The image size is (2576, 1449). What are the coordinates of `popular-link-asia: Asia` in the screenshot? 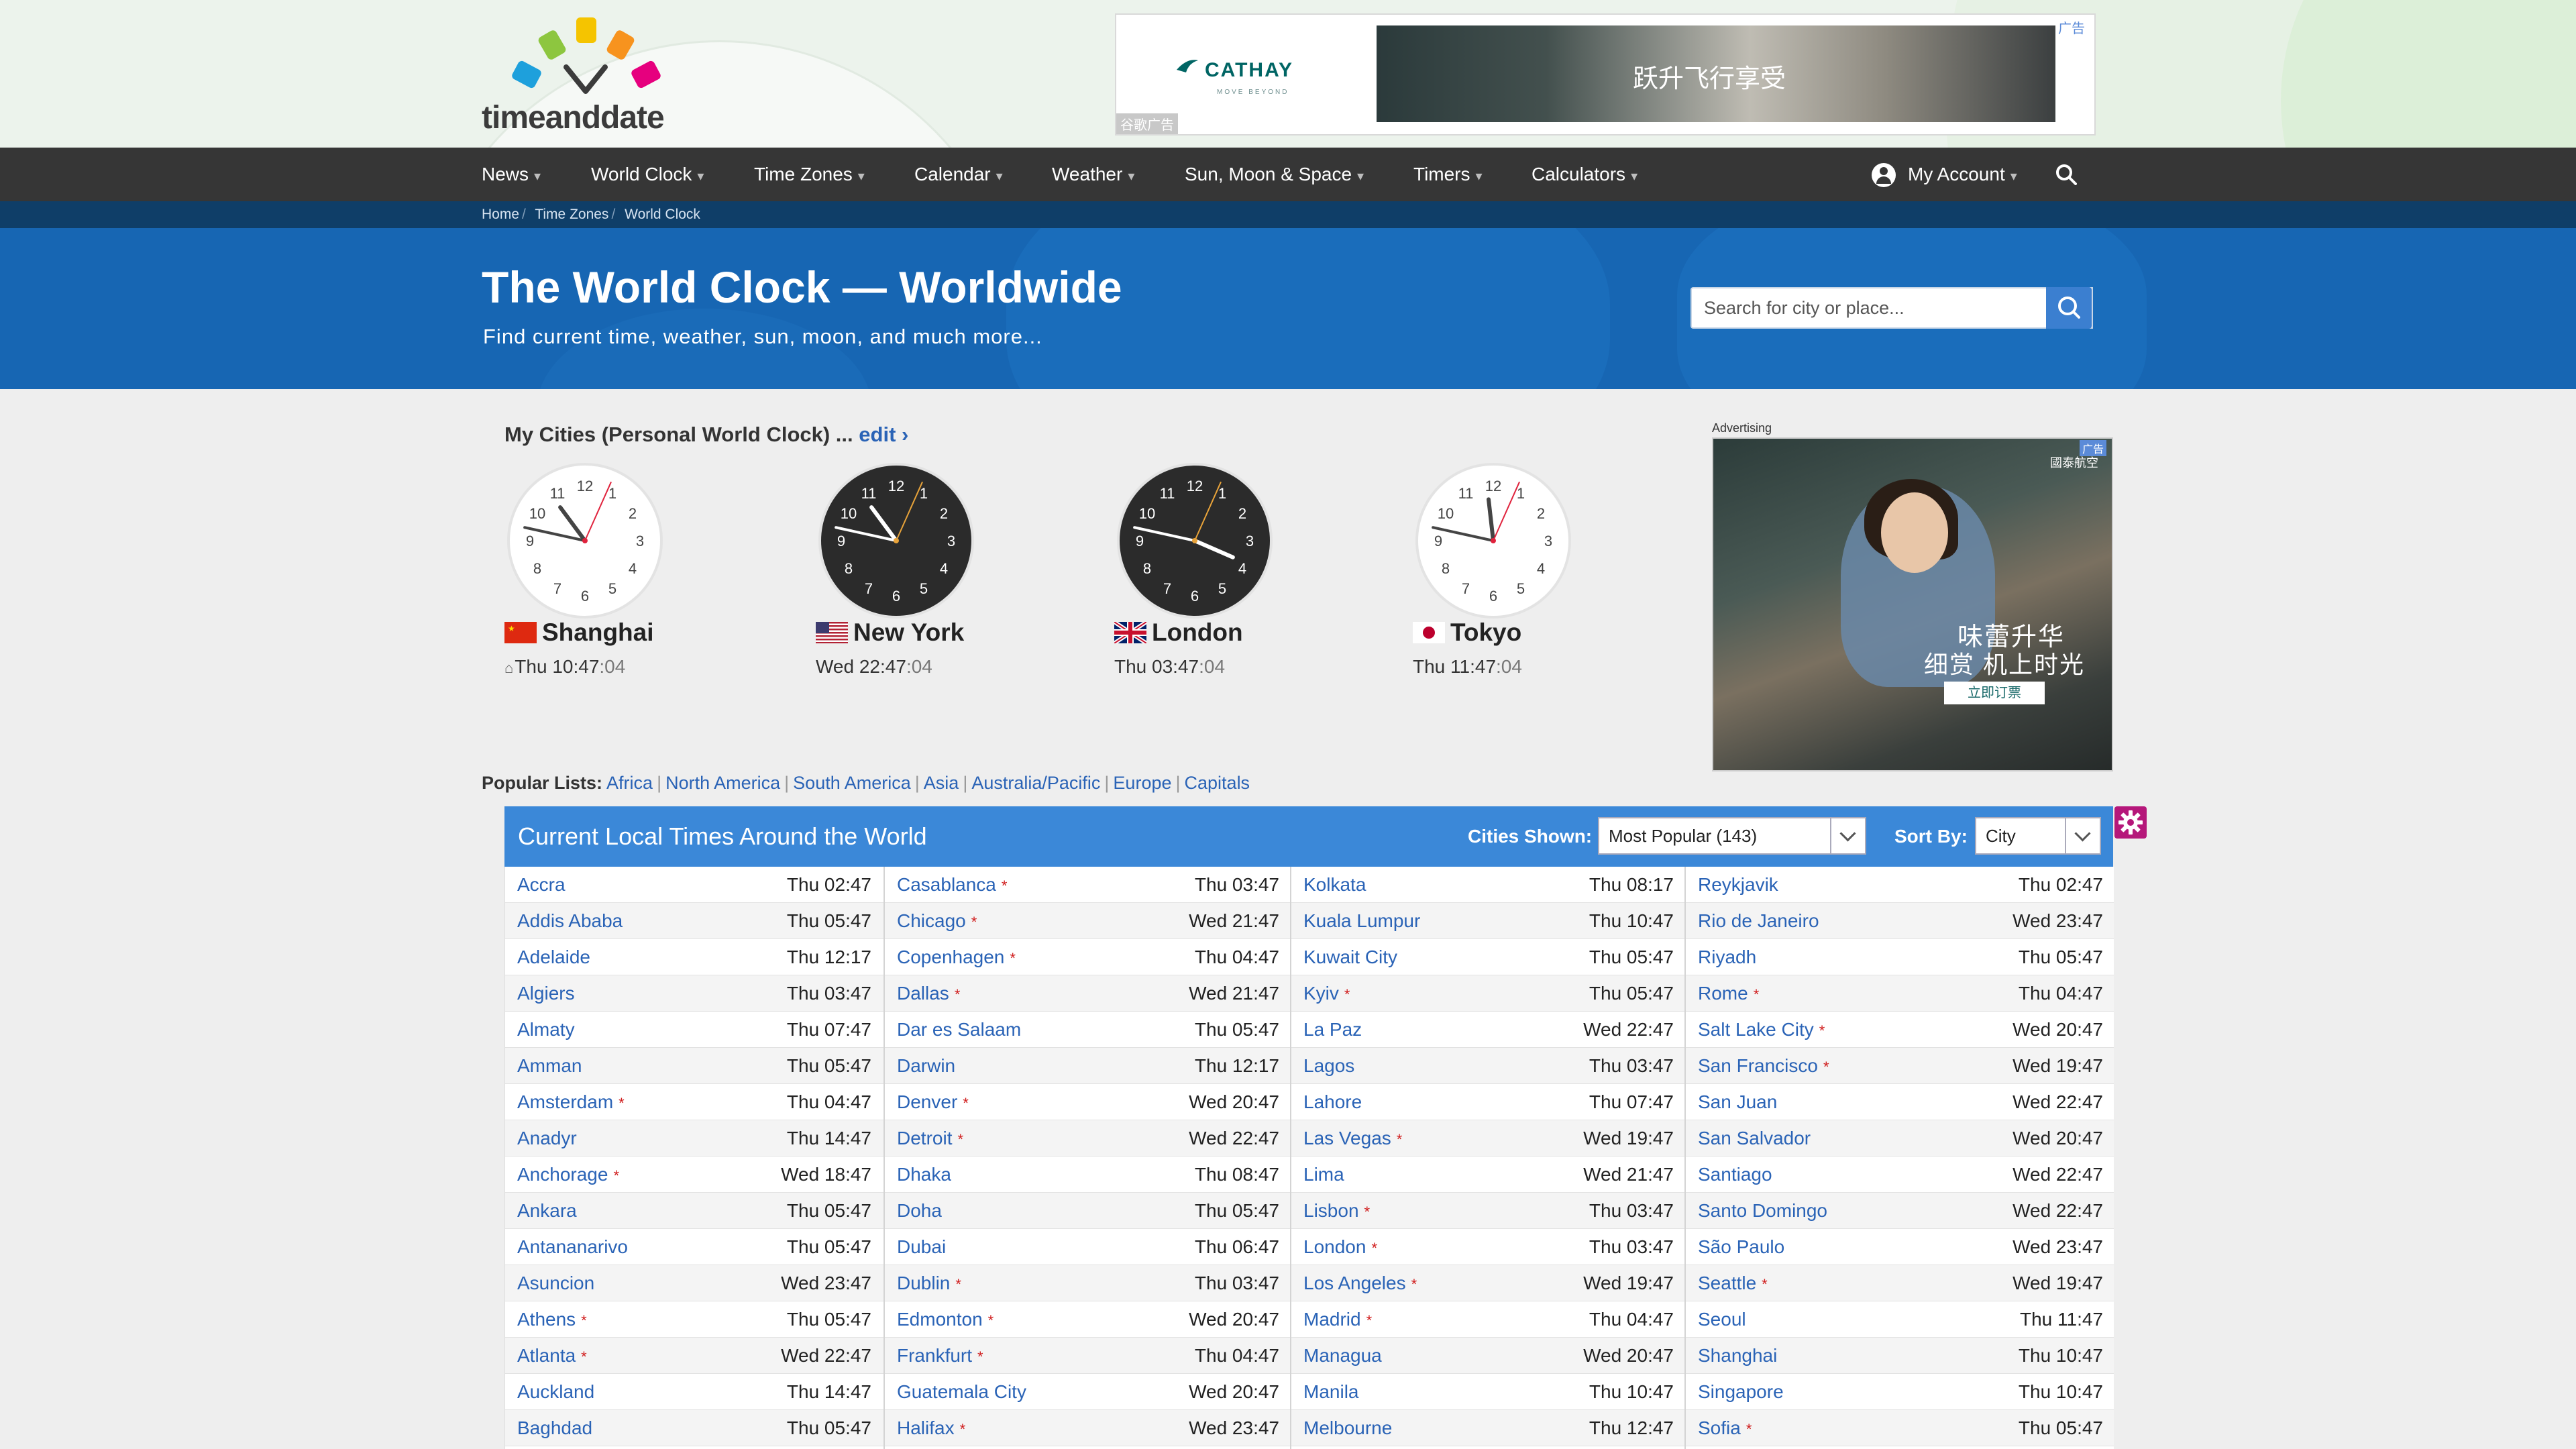 It's located at (941, 783).